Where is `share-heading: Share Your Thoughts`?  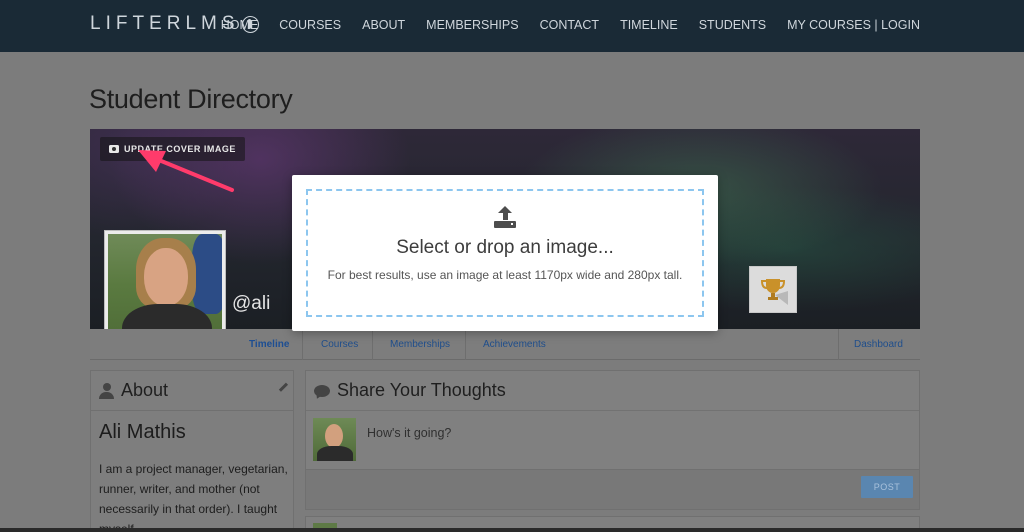
share-heading: Share Your Thoughts is located at coordinates (421, 390).